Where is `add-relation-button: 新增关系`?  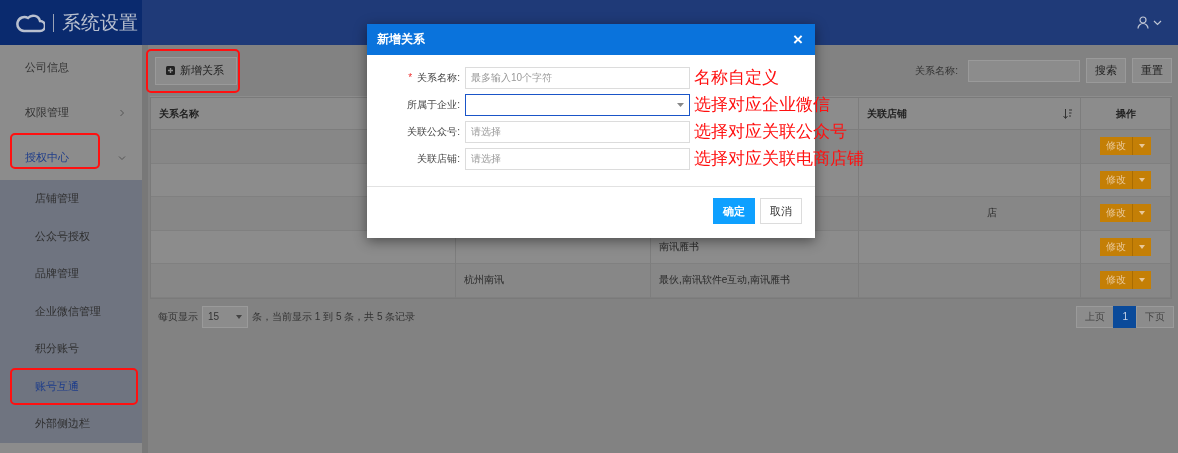 add-relation-button: 新增关系 is located at coordinates (196, 70).